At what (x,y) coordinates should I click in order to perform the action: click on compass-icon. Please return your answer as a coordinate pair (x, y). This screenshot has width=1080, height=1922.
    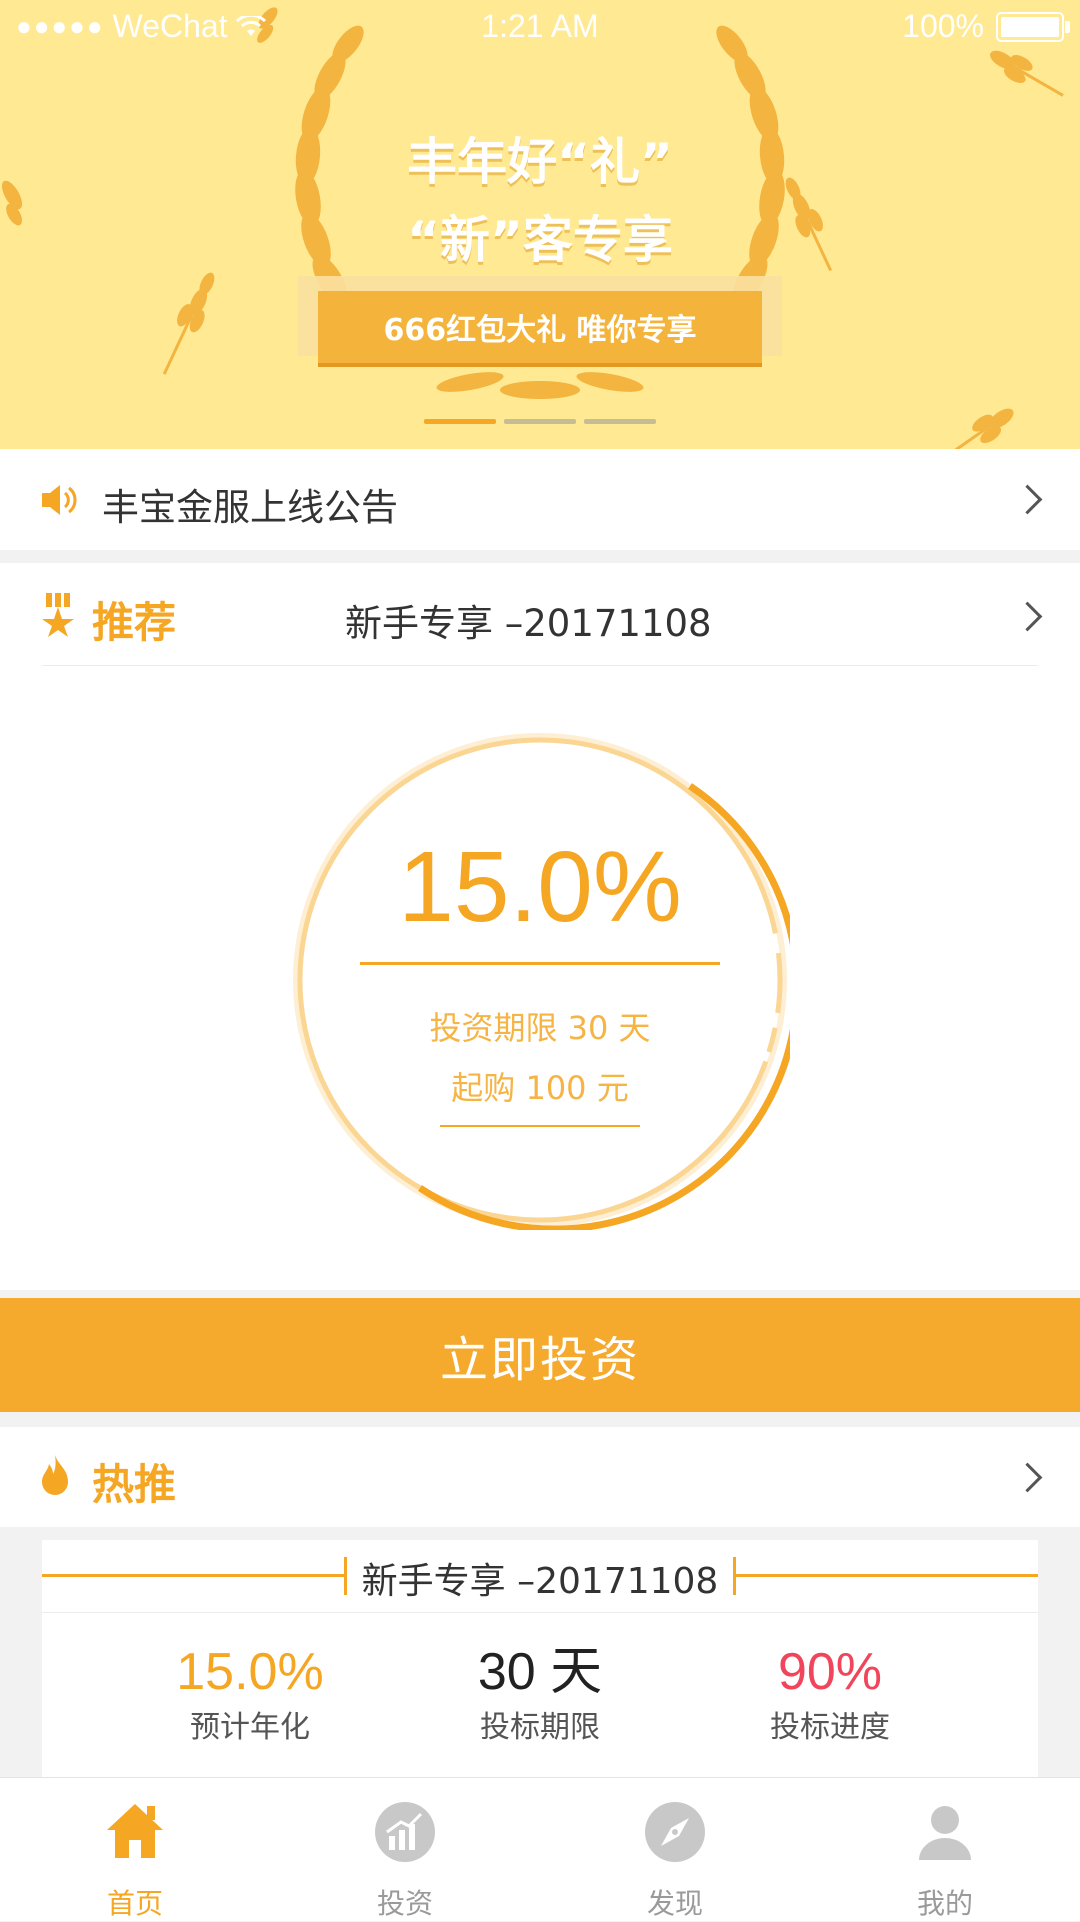
    Looking at the image, I should click on (675, 1832).